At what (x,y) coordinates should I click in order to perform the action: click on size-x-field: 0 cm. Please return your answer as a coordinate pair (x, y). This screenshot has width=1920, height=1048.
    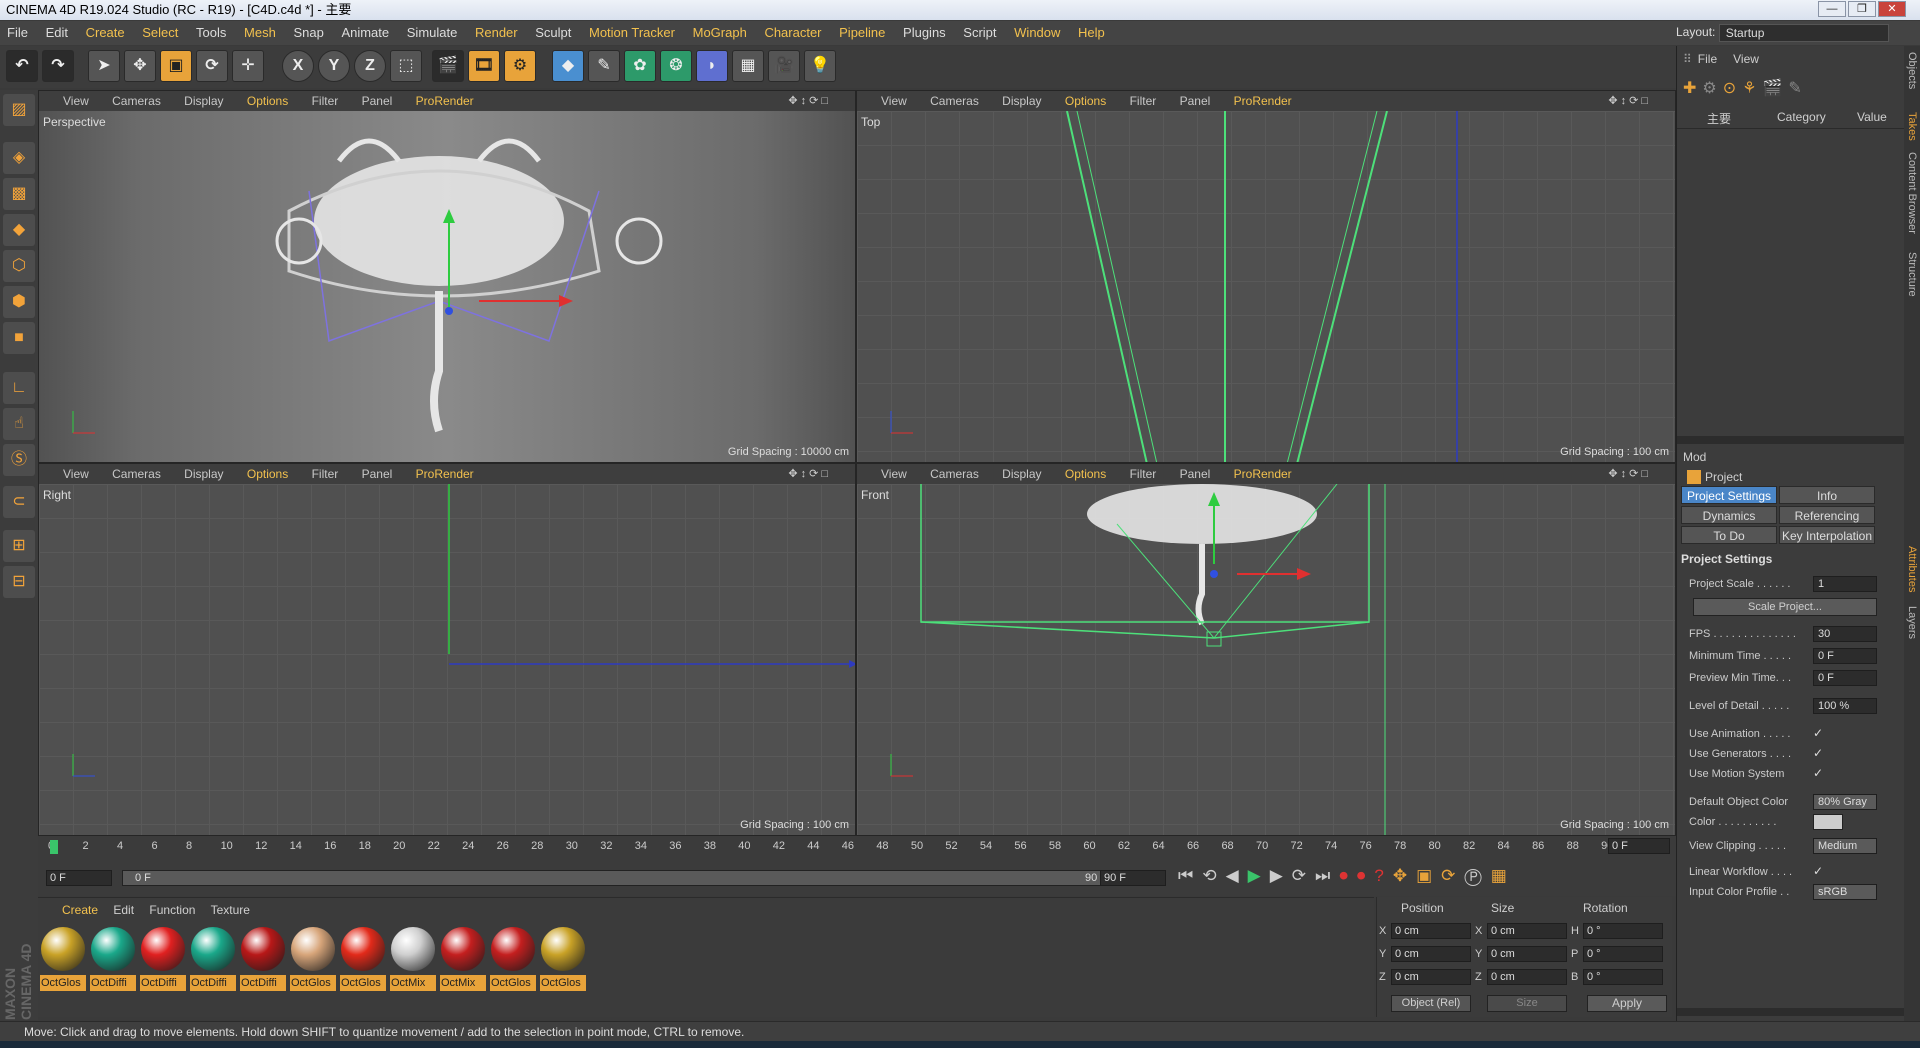
    Looking at the image, I should click on (1527, 931).